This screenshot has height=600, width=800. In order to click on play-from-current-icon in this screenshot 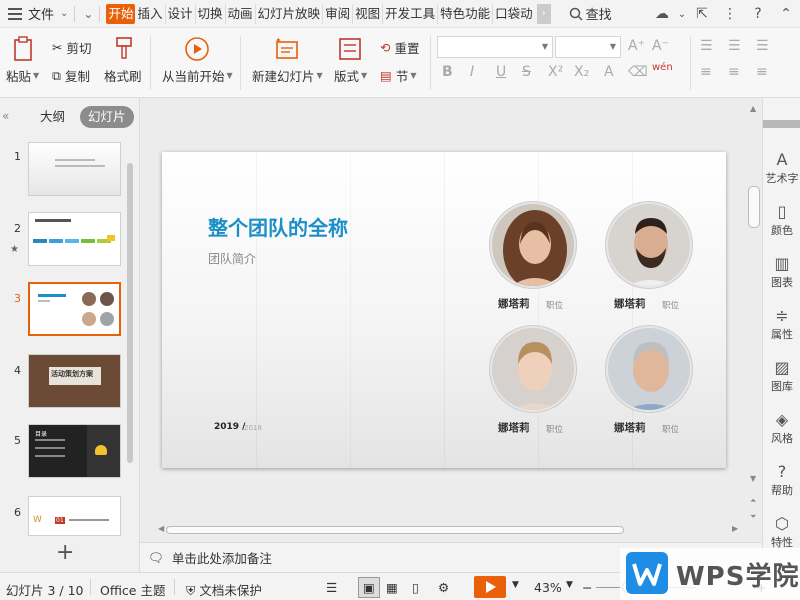, I will do `click(197, 49)`.